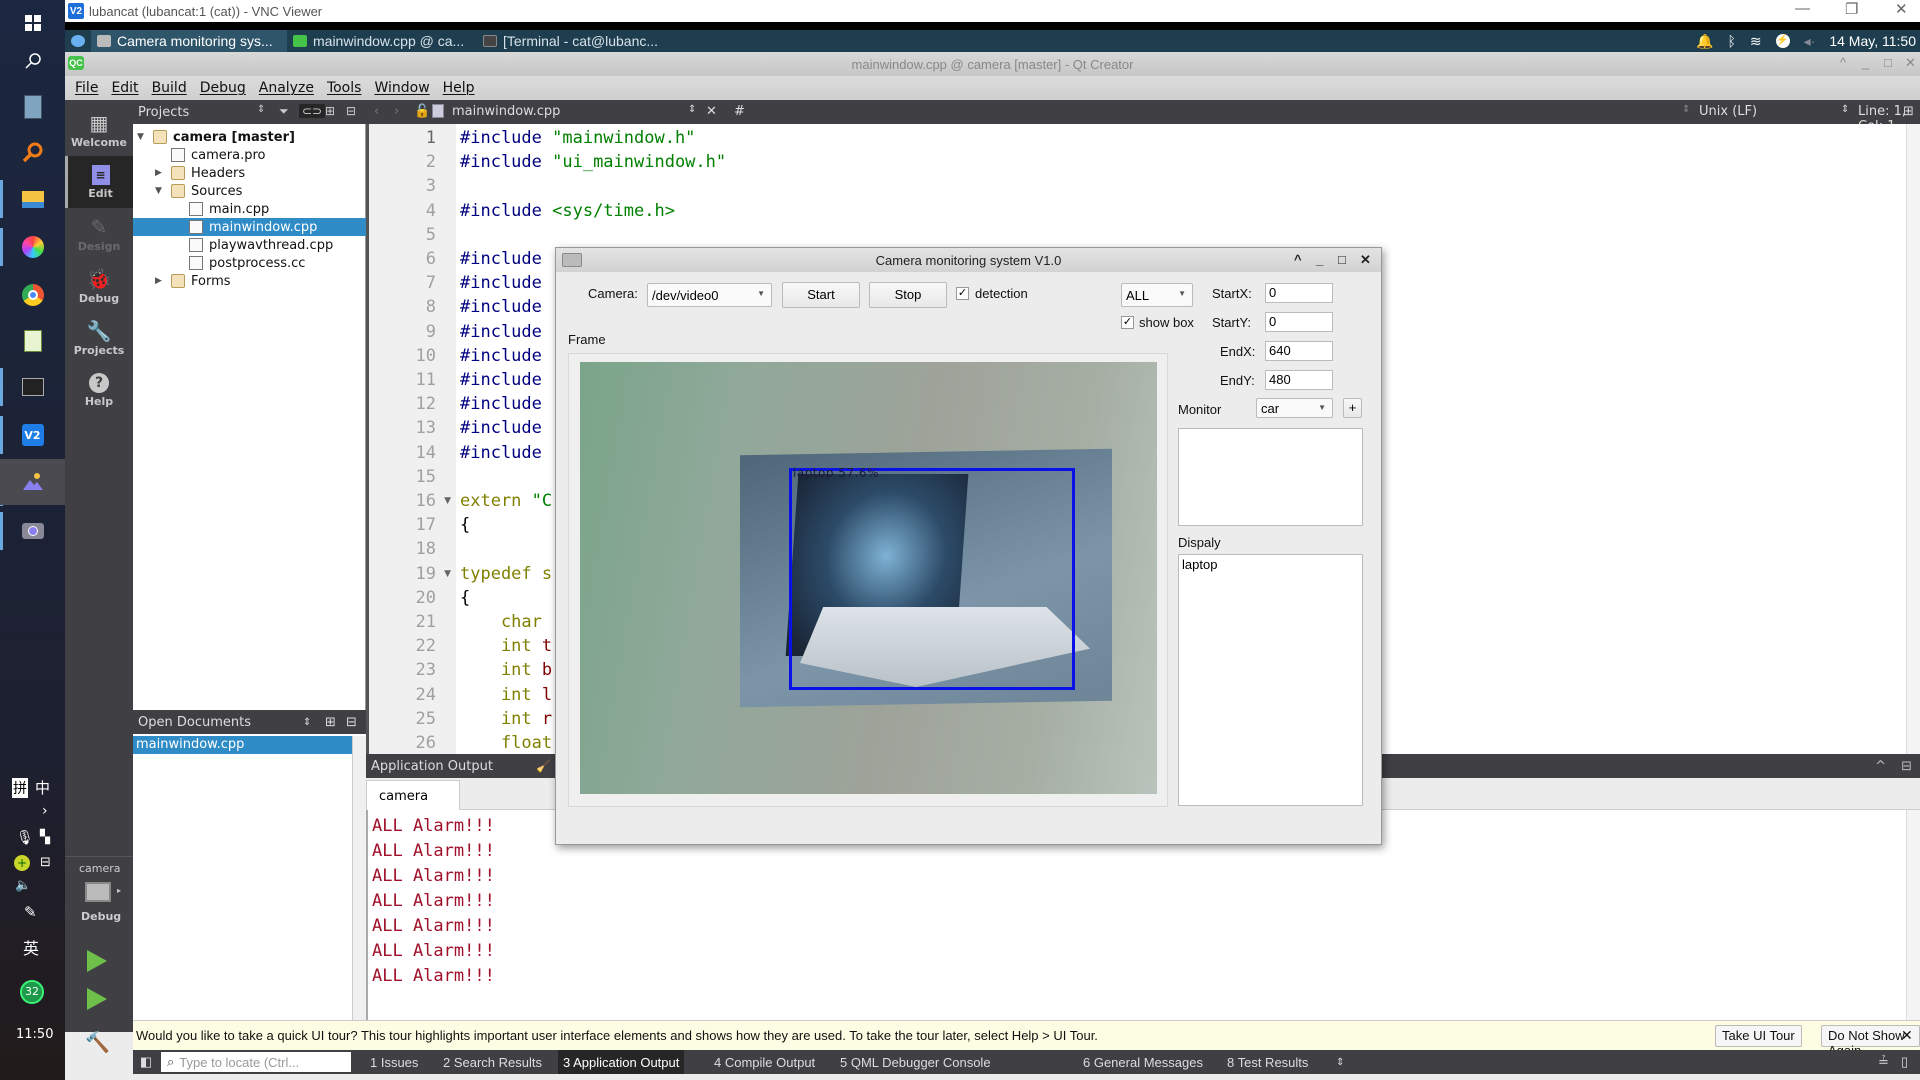  Describe the element at coordinates (1782, 41) in the screenshot. I see `power-icon: ⚡` at that location.